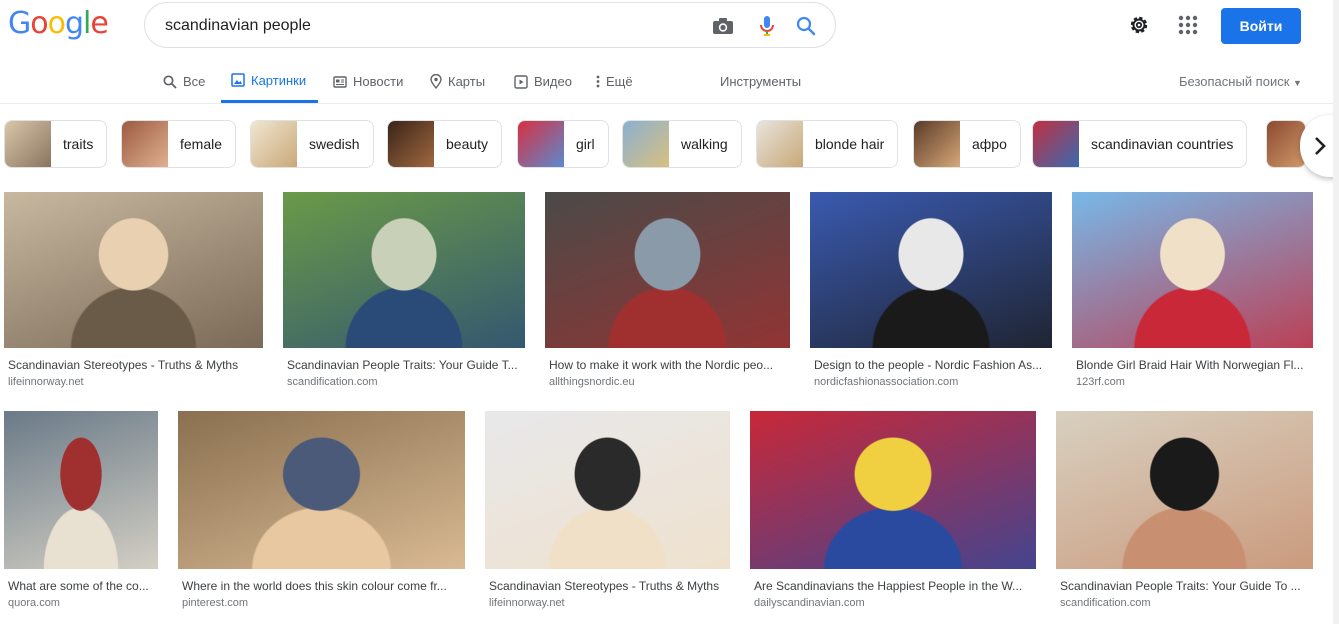 This screenshot has width=1339, height=624. I want to click on chip-label: swedish, so click(334, 144).